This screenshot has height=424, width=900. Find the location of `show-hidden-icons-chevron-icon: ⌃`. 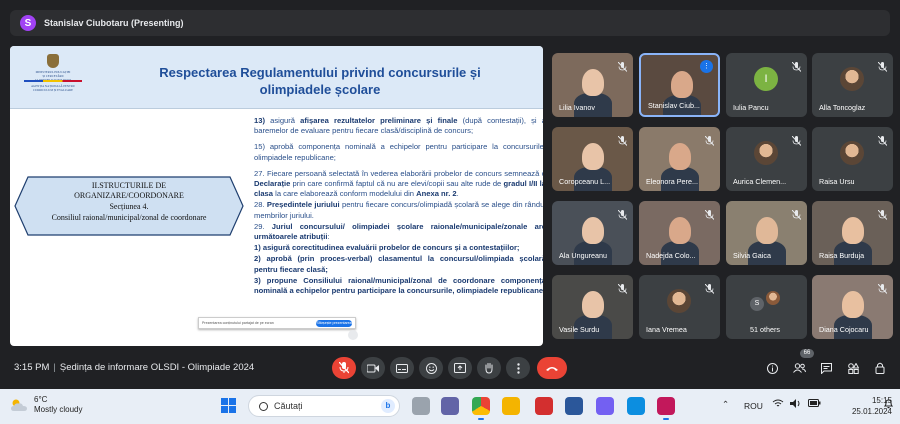

show-hidden-icons-chevron-icon: ⌃ is located at coordinates (725, 404).